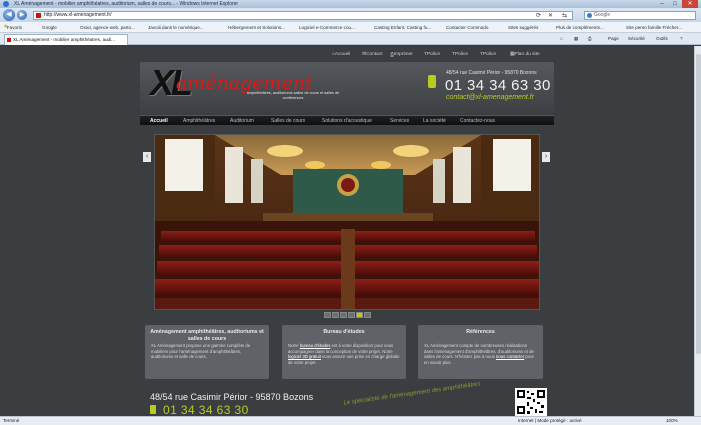  Describe the element at coordinates (22, 15) in the screenshot. I see `forward-button: ▶` at that location.